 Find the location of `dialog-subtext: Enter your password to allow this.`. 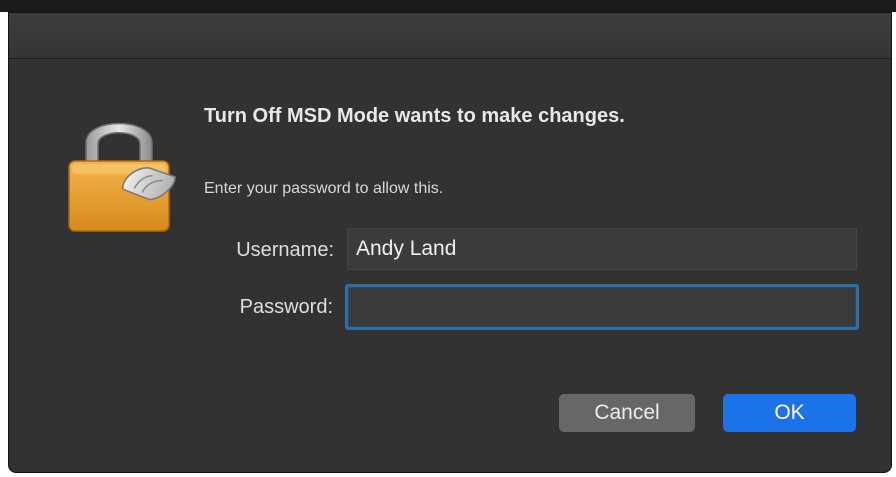

dialog-subtext: Enter your password to allow this. is located at coordinates (324, 188).